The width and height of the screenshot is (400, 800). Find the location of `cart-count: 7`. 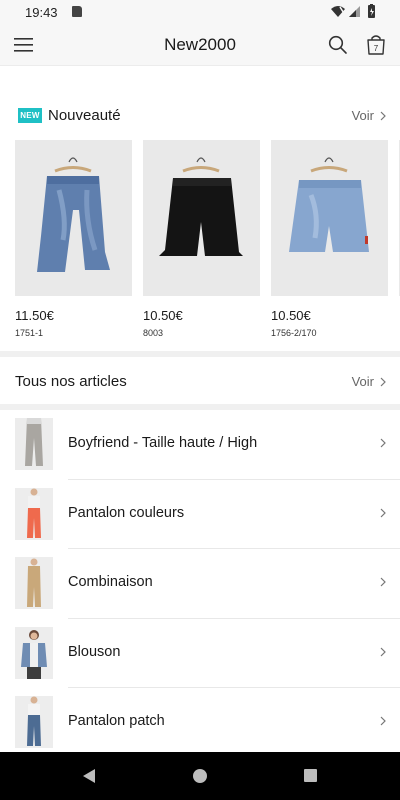

cart-count: 7 is located at coordinates (376, 48).